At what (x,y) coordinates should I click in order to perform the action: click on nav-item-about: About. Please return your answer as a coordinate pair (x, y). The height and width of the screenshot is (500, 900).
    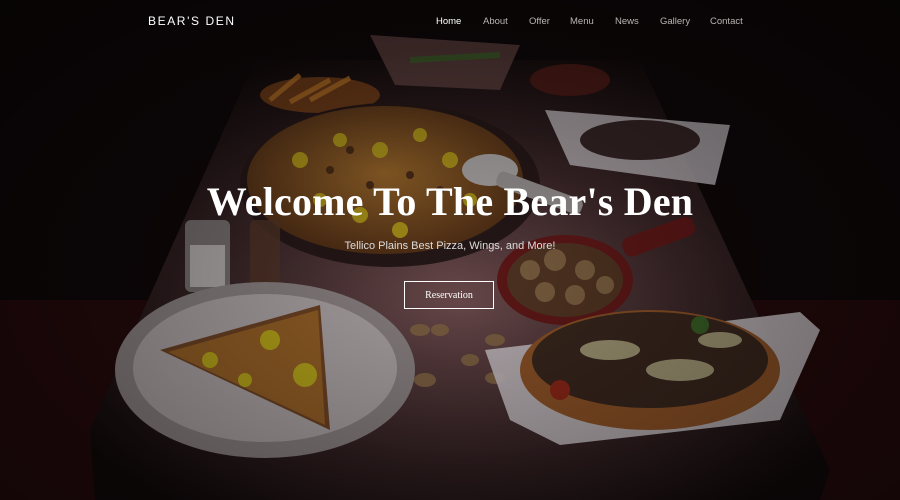
    Looking at the image, I should click on (495, 21).